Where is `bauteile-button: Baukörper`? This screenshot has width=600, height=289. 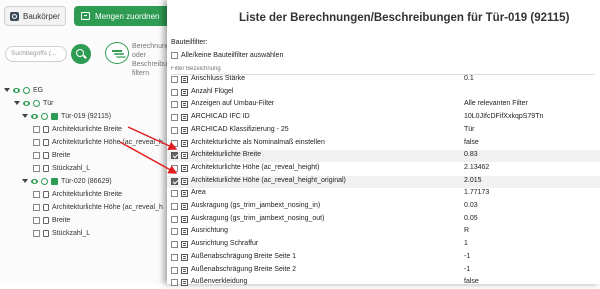 bauteile-button: Baukörper is located at coordinates (35, 16).